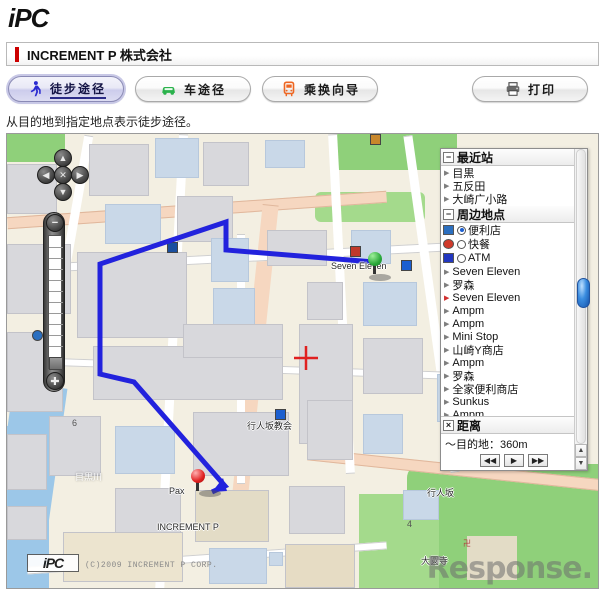 The width and height of the screenshot is (605, 596). I want to click on pan-right-glyph: ▶, so click(80, 174).